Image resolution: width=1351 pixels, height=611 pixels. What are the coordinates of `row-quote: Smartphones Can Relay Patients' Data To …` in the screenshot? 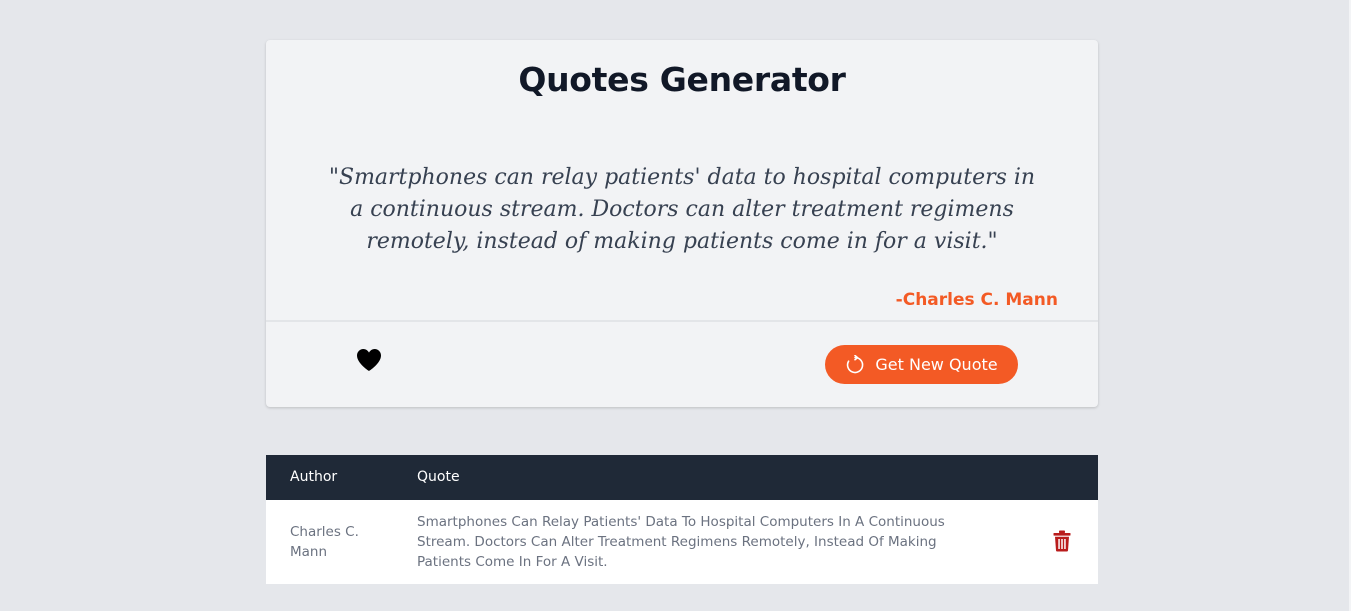 It's located at (681, 542).